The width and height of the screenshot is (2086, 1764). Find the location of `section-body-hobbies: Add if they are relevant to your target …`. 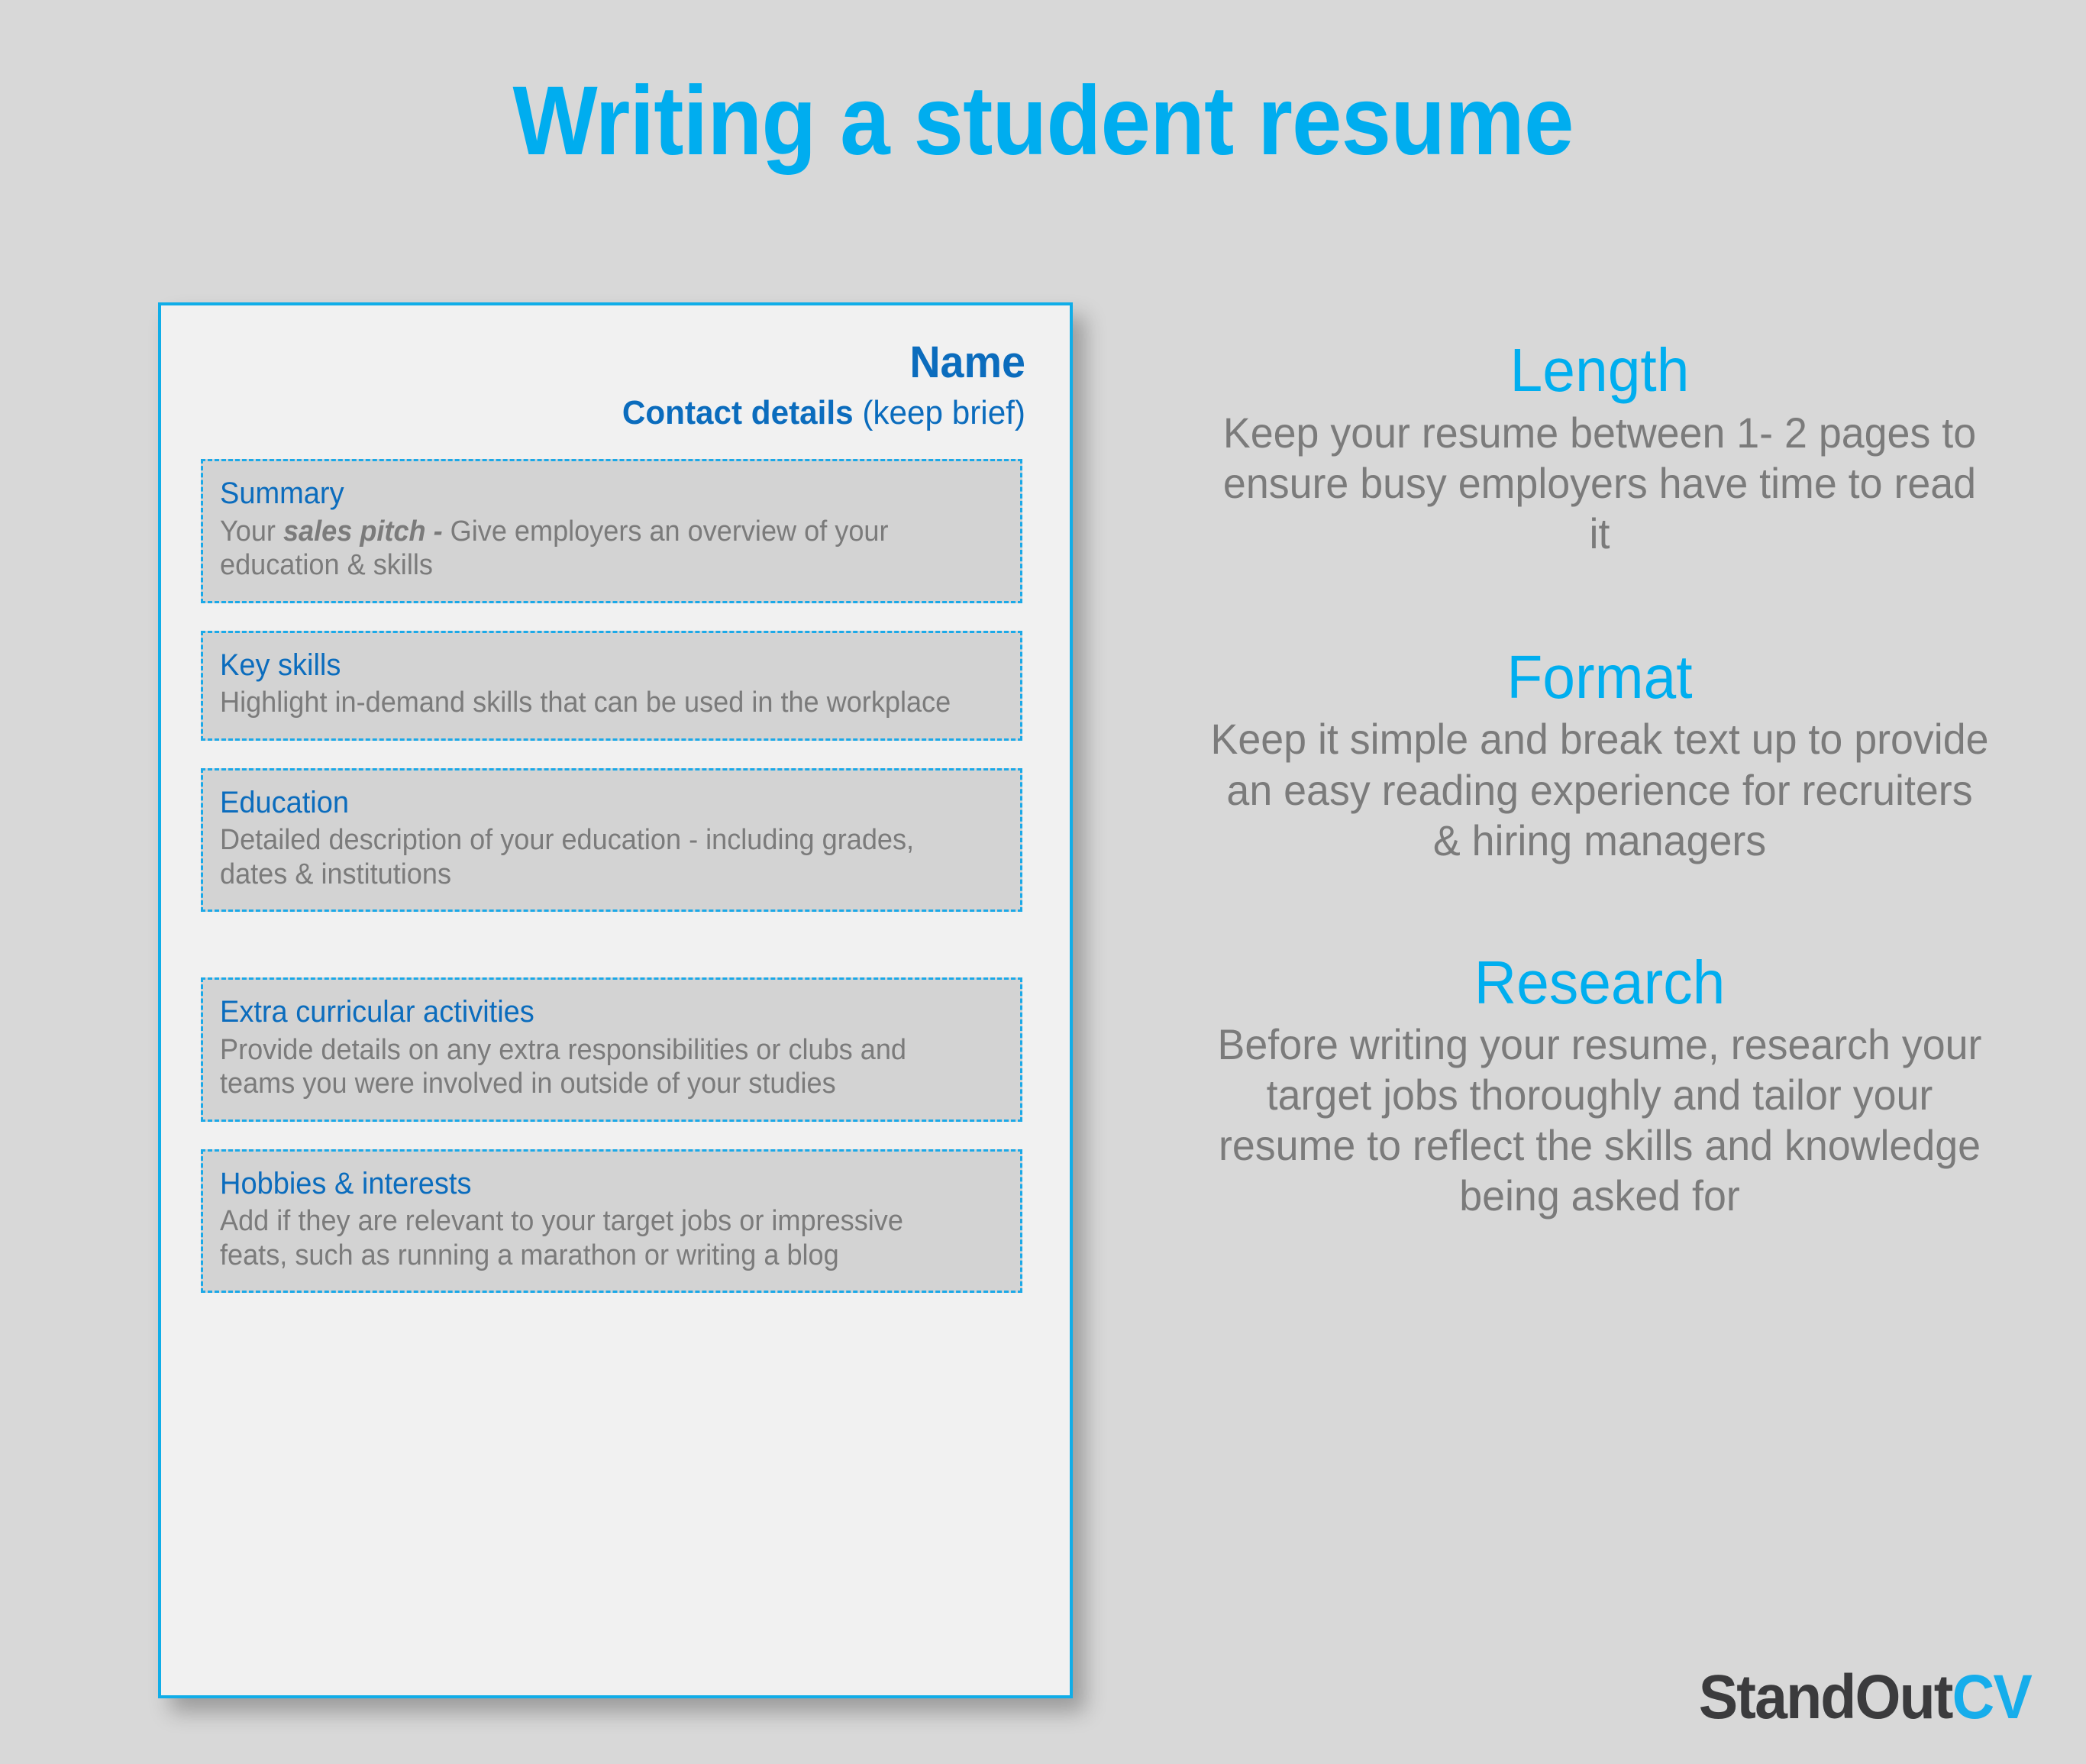

section-body-hobbies: Add if they are relevant to your target … is located at coordinates (561, 1238).